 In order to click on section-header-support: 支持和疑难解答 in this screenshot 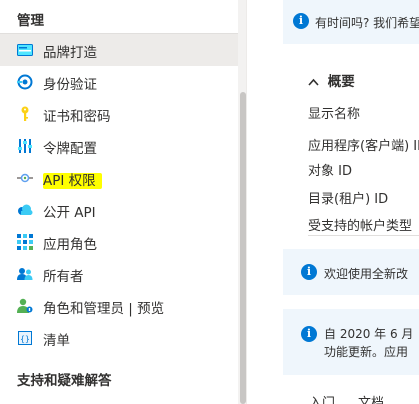, I will do `click(64, 381)`.